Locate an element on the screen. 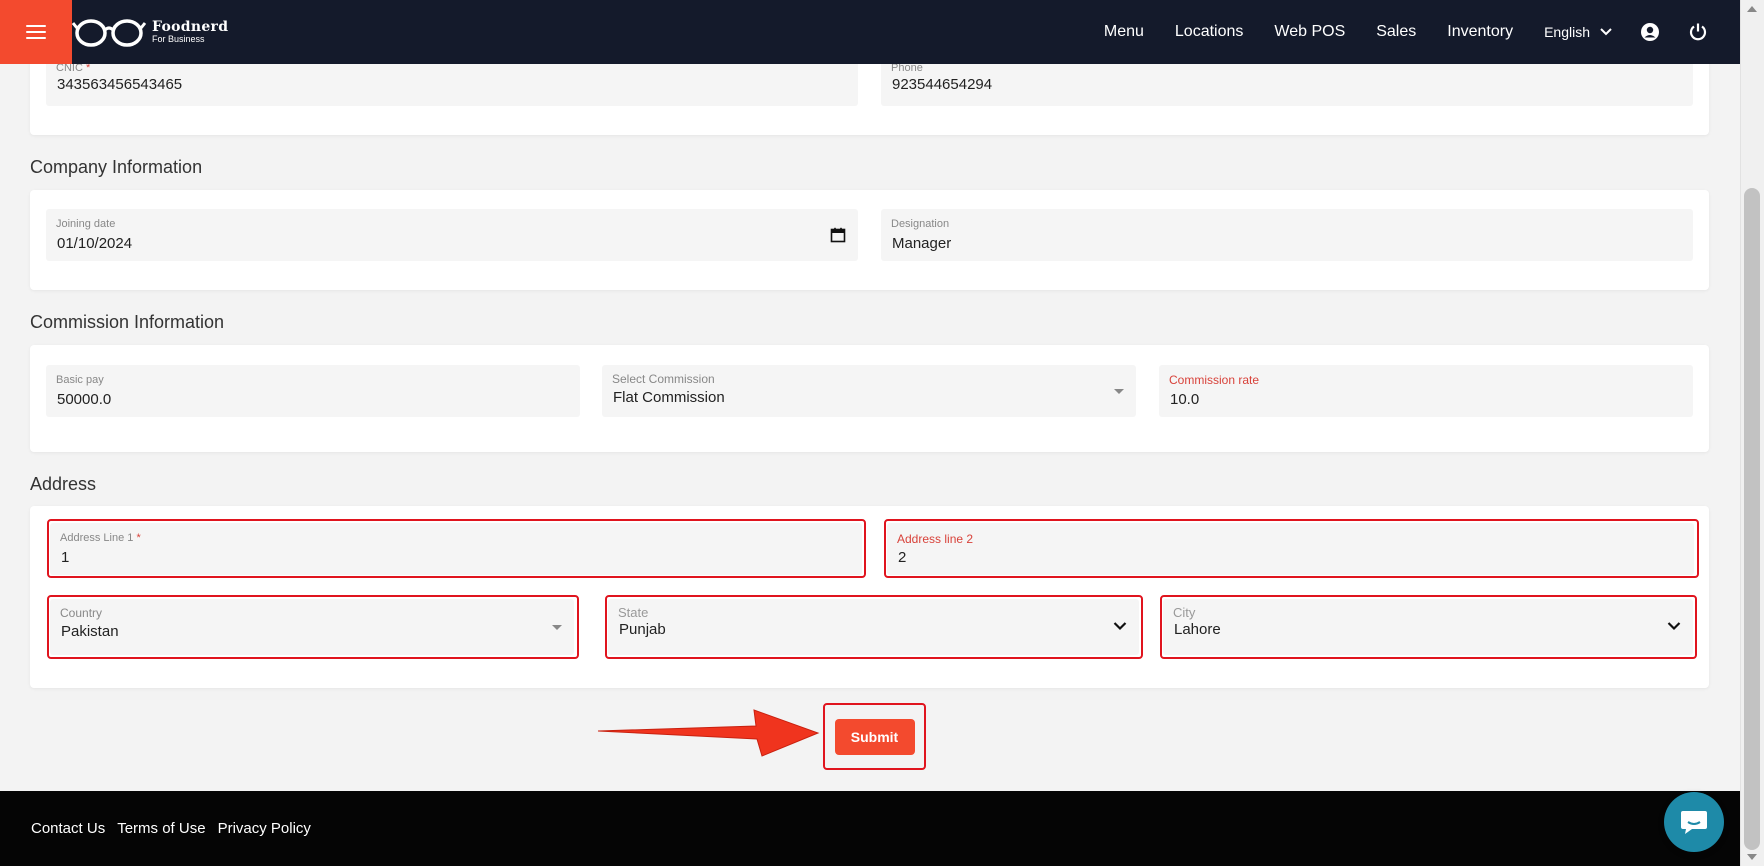  phone-field: Phone 923544654294 is located at coordinates (1287, 82).